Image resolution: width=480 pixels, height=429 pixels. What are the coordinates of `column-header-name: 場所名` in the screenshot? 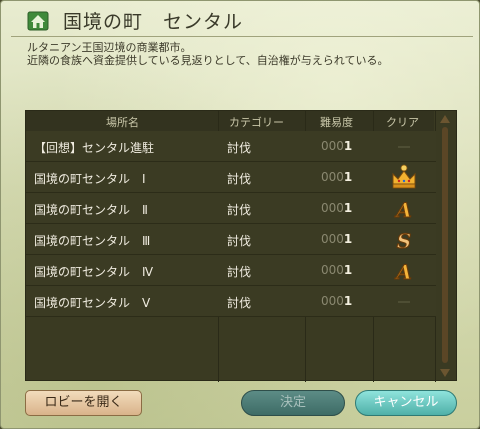 It's located at (122, 122).